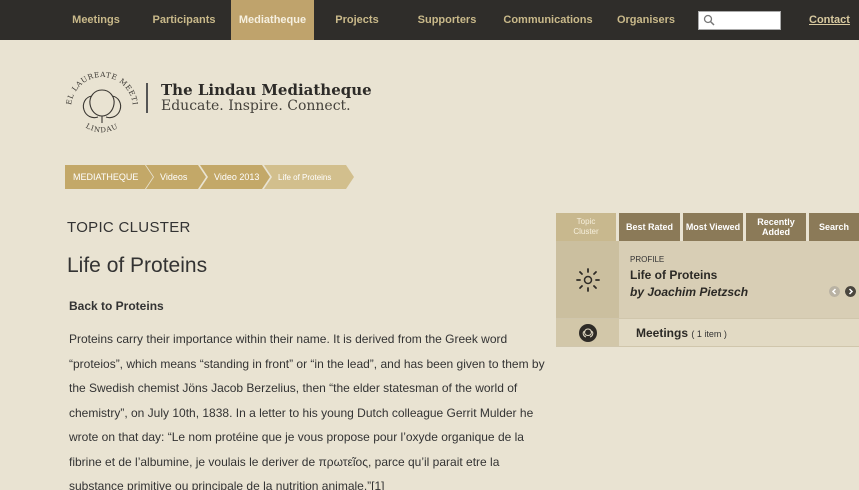 This screenshot has height=490, width=859. What do you see at coordinates (101, 128) in the screenshot?
I see `svg-text: LINDAU` at bounding box center [101, 128].